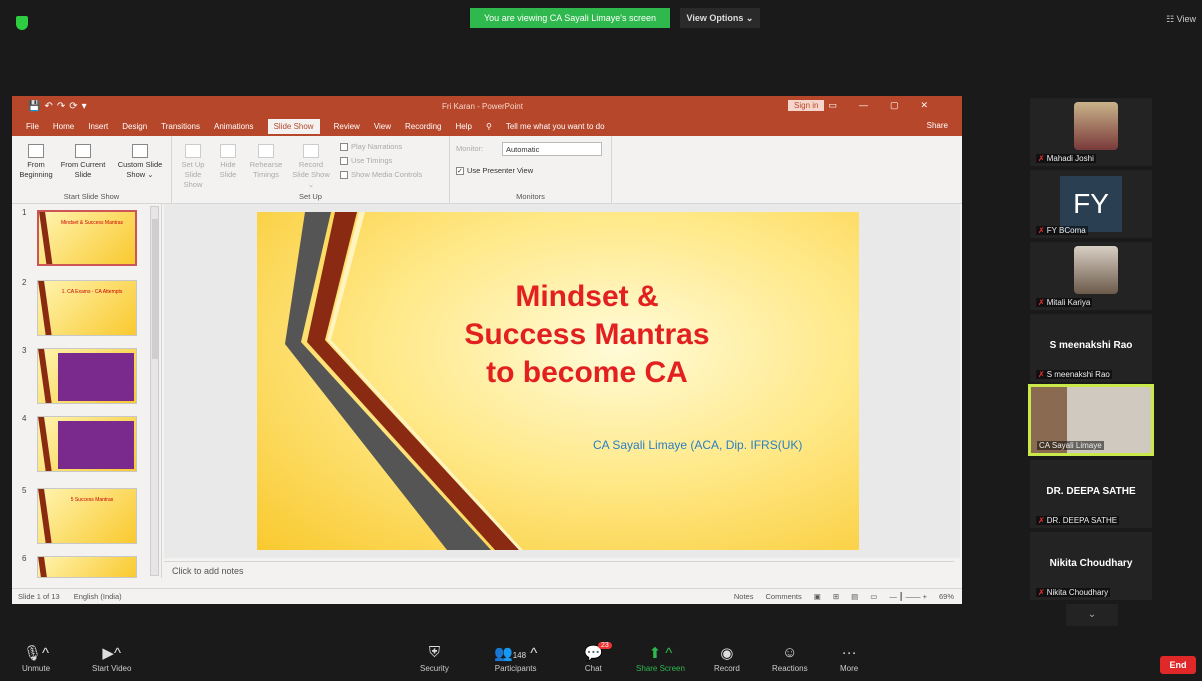 Image resolution: width=1202 pixels, height=681 pixels. Describe the element at coordinates (1091, 204) in the screenshot. I see `participant-tile: FY ✗ FY BComa` at that location.